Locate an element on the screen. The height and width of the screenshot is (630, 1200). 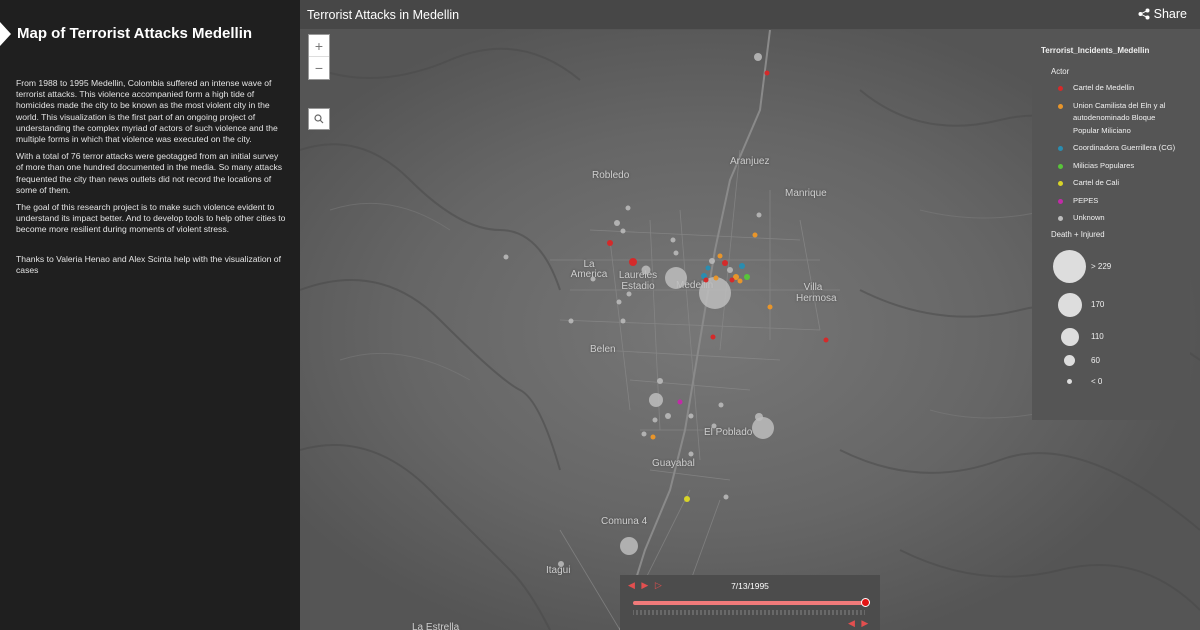
time-slider-panel: ◀ ▶ ▷ 7/13/1995 ◀ ▶ is located at coordinates (750, 602).